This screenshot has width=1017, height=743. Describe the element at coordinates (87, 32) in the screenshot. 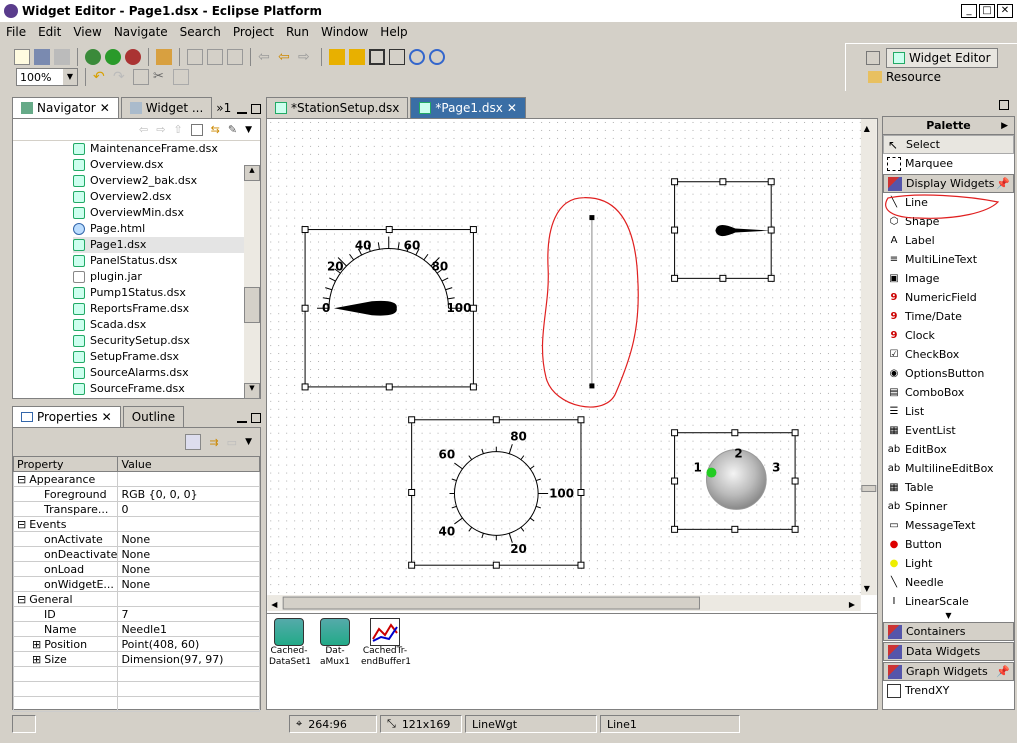

I see `menu-view: View` at that location.